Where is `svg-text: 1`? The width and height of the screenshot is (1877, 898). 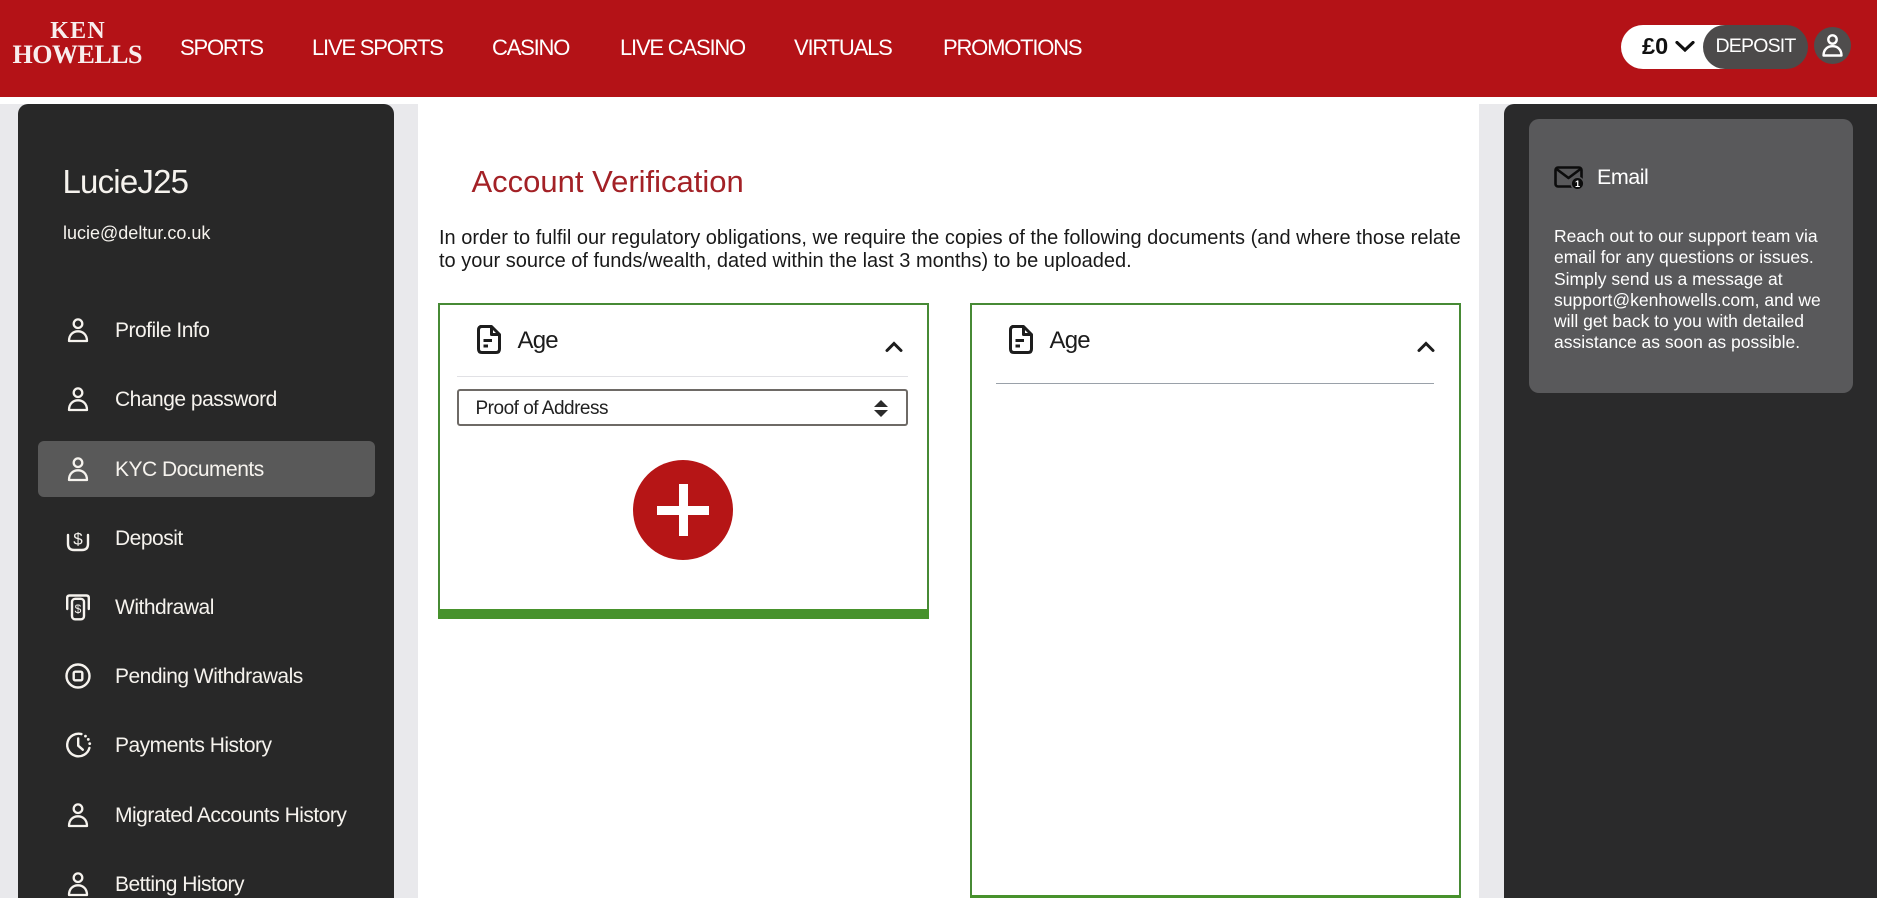
svg-text: 1 is located at coordinates (1577, 184).